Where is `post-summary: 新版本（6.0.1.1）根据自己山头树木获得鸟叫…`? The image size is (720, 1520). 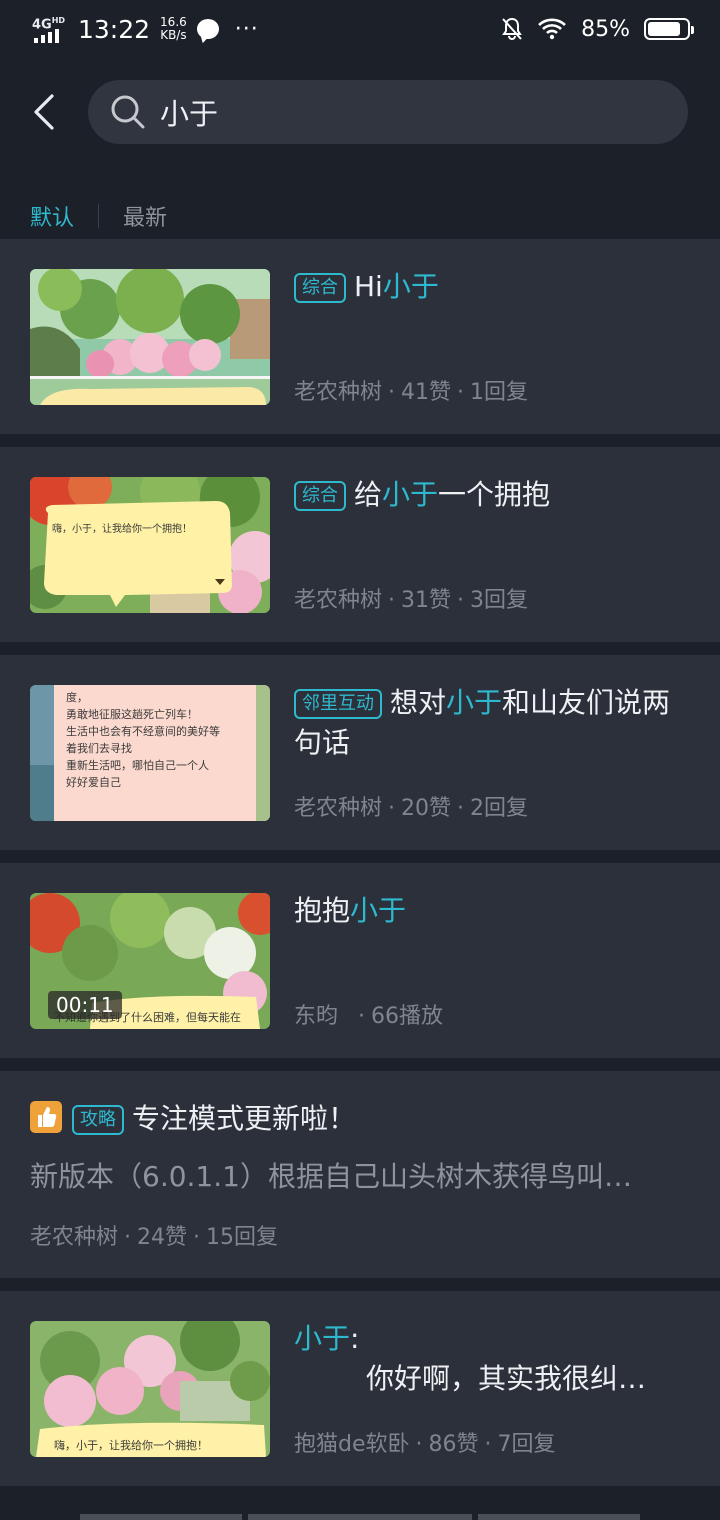
post-summary: 新版本（6.0.1.1）根据自己山头树木获得鸟叫… is located at coordinates (331, 1176).